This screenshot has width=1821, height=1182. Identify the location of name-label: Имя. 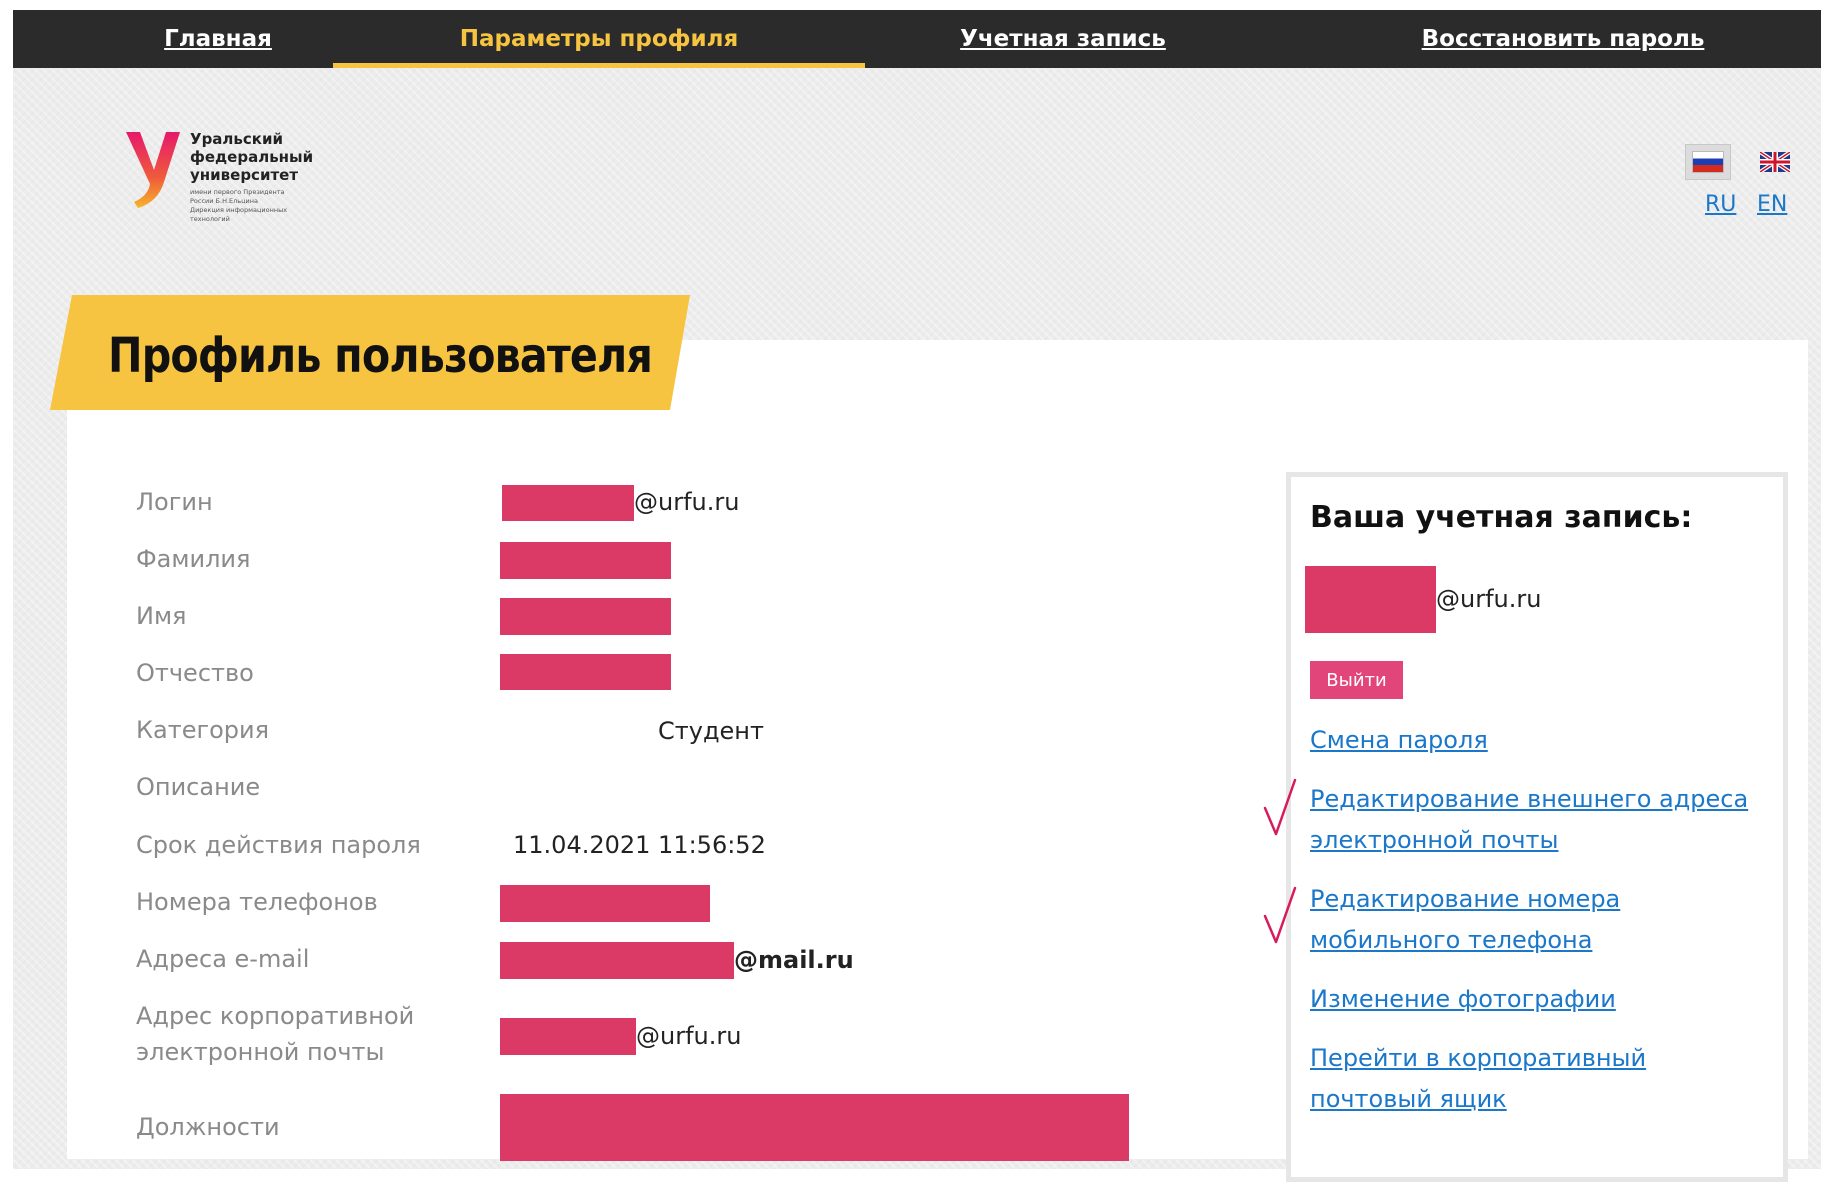
(161, 616).